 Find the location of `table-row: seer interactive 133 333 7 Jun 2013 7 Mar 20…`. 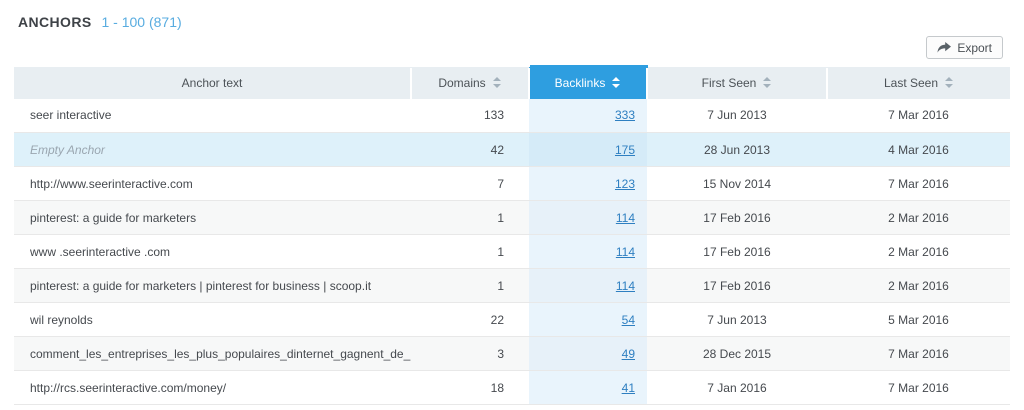

table-row: seer interactive 133 333 7 Jun 2013 7 Mar 20… is located at coordinates (512, 115).